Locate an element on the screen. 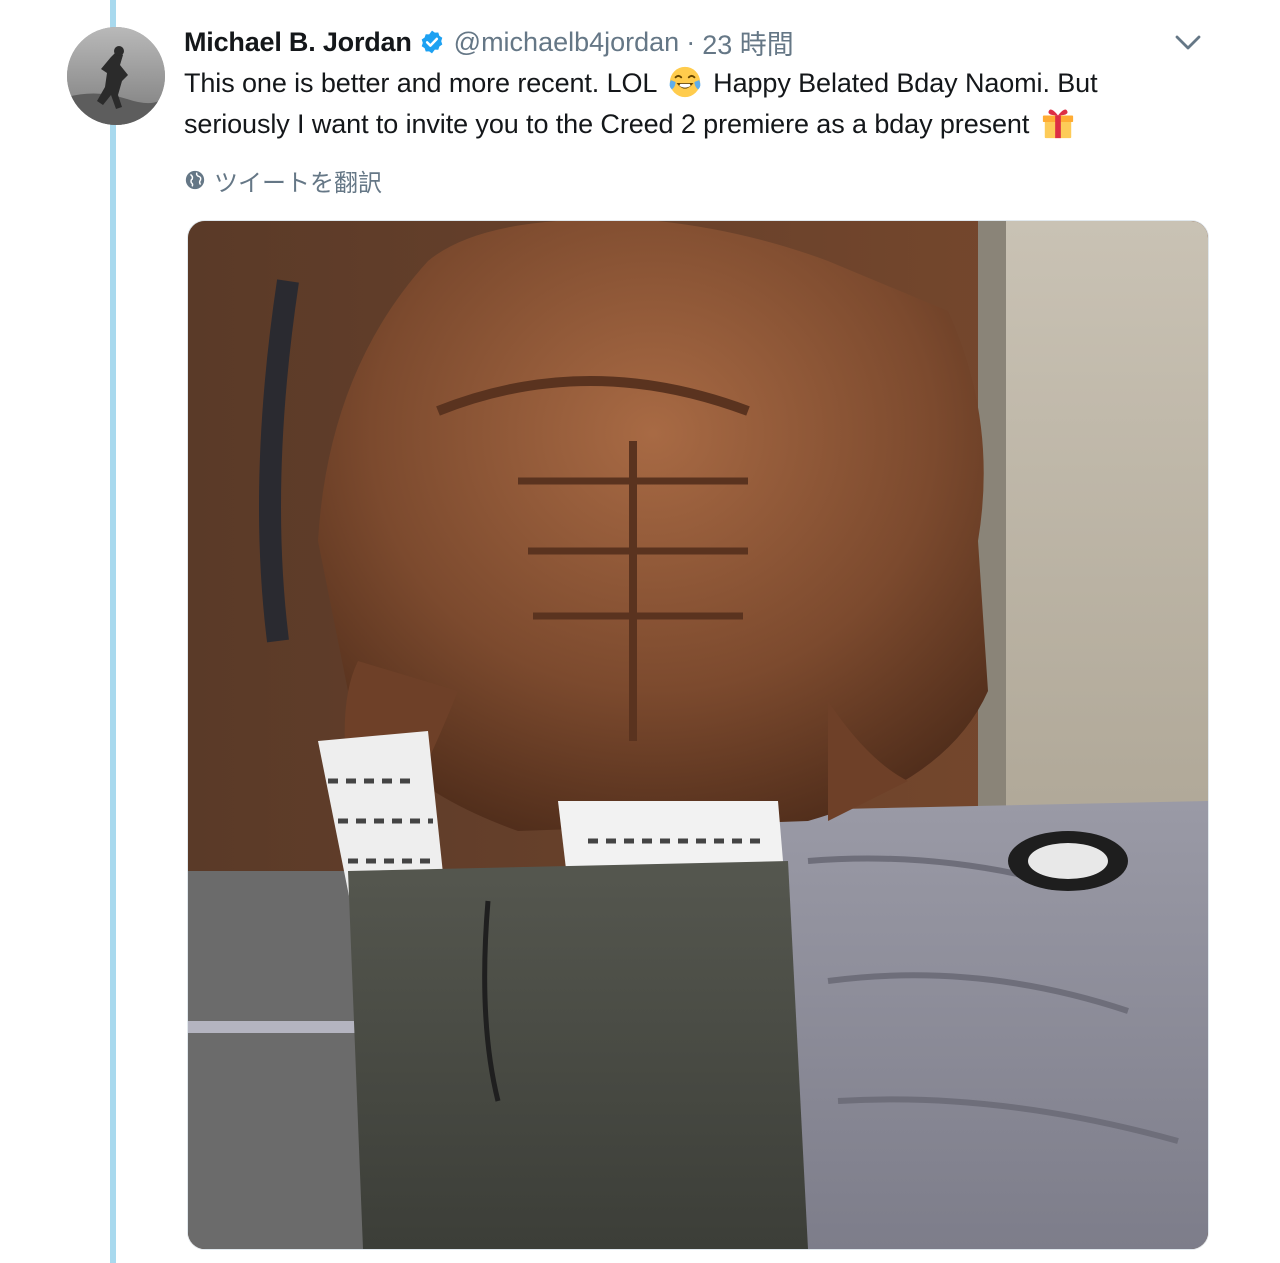  translate-tweet-link: ツイートを翻訳 is located at coordinates (283, 180).